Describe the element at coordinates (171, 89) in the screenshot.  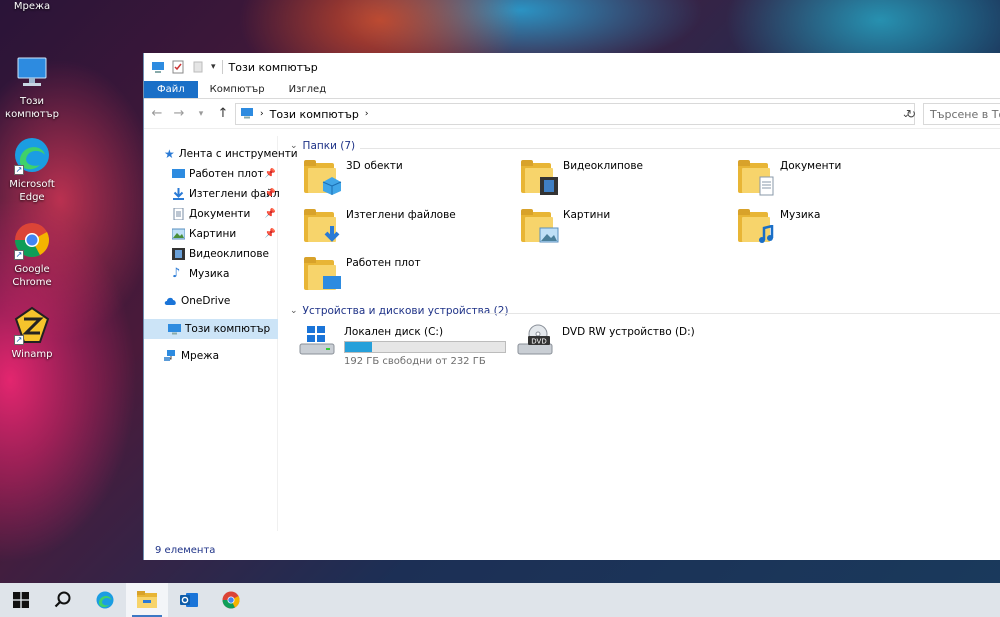
I see `tab-file: Файл` at that location.